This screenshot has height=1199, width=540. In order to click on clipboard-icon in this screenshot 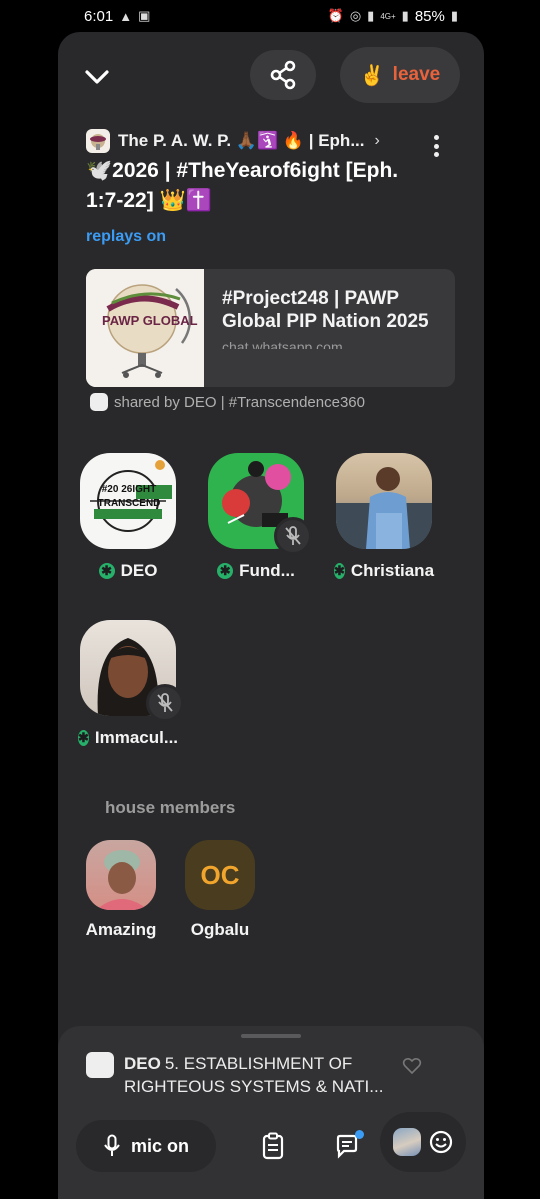, I will do `click(273, 1146)`.